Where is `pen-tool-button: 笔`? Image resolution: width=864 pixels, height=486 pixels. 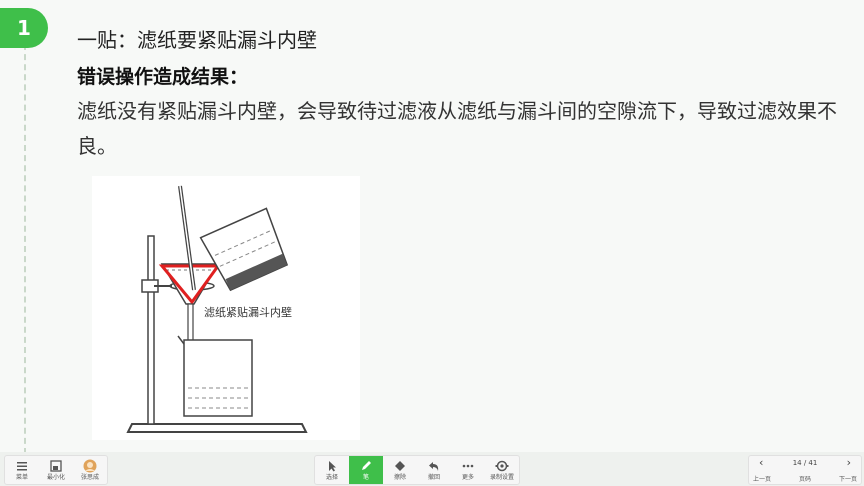
pen-tool-button: 笔 is located at coordinates (366, 470).